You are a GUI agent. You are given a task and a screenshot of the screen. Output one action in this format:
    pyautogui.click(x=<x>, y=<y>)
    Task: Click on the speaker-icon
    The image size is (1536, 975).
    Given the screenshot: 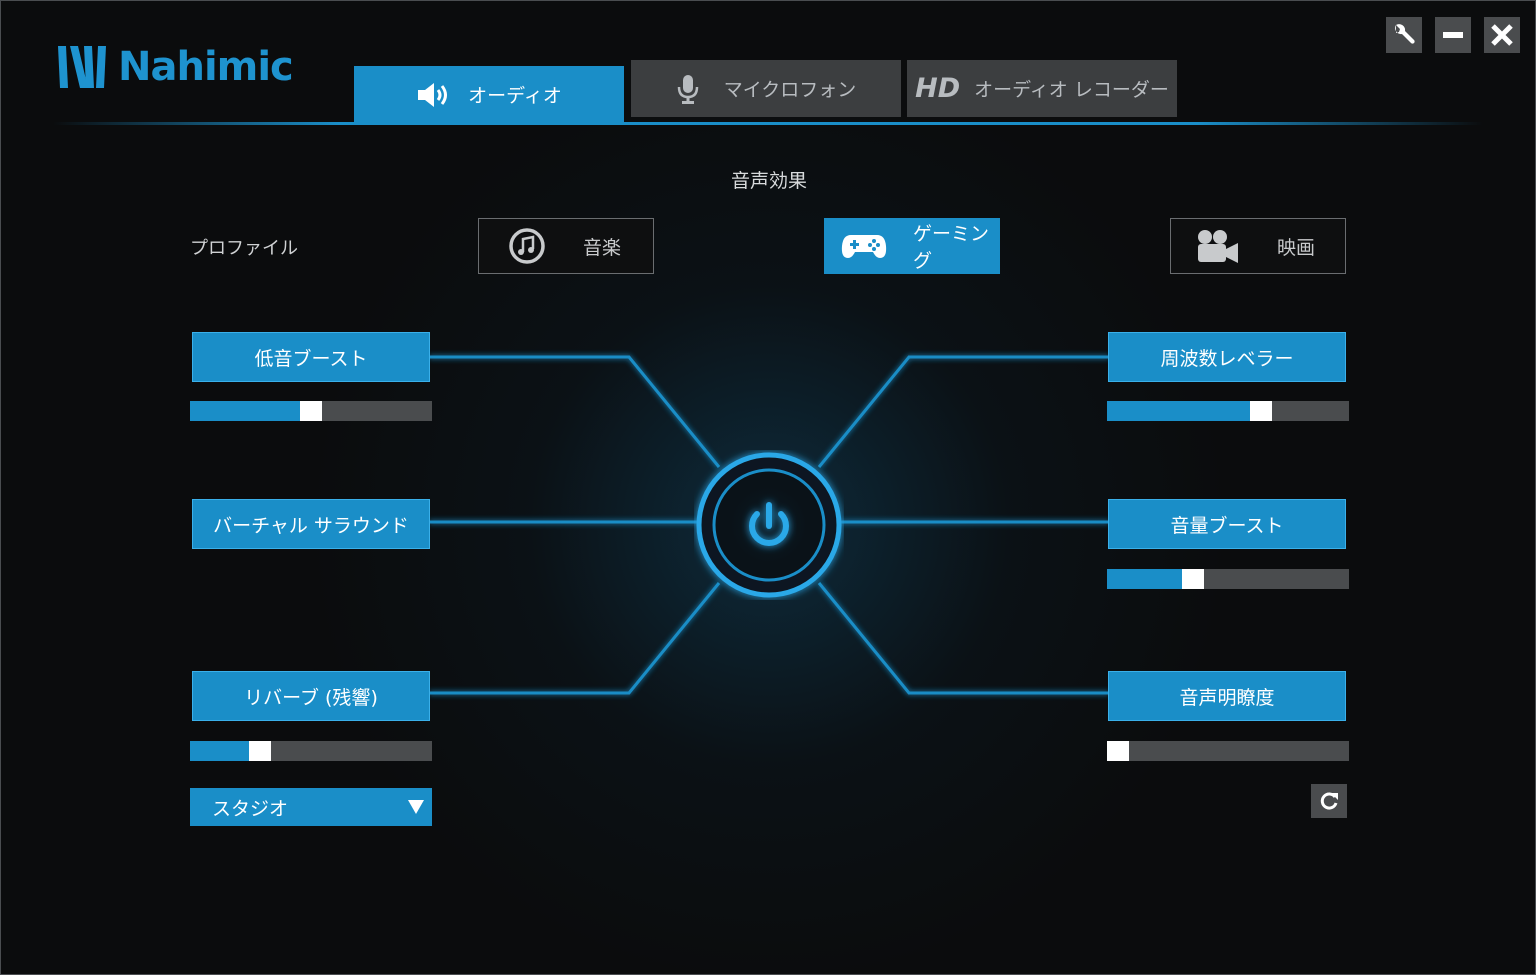 What is the action you would take?
    pyautogui.click(x=433, y=94)
    